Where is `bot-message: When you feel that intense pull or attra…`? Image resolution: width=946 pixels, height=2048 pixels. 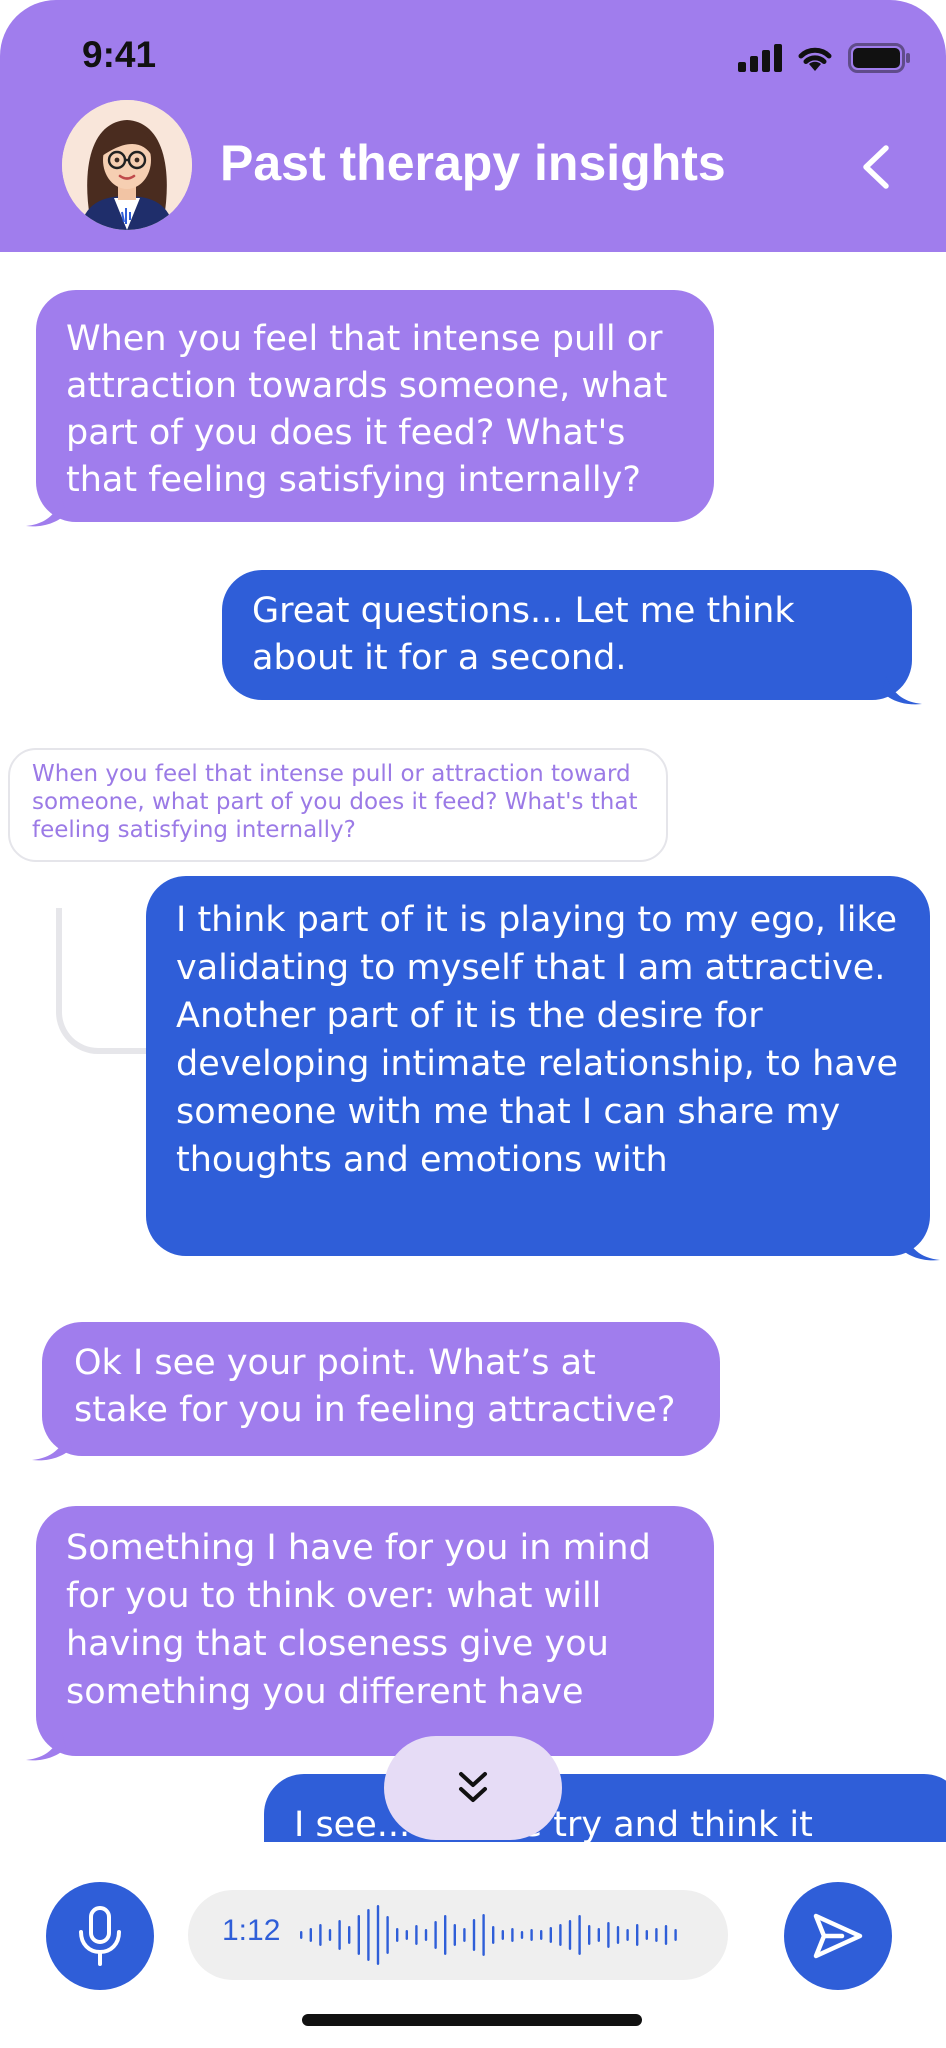
bot-message: When you feel that intense pull or attra… is located at coordinates (370, 408).